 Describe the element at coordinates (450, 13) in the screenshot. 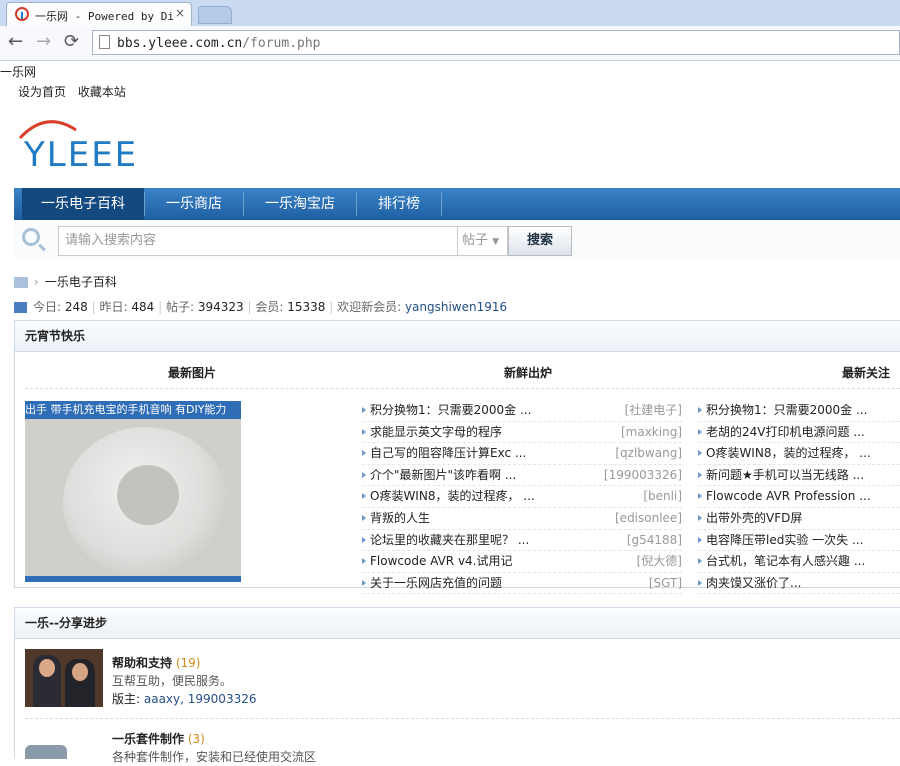

I see `browser-tab-bar: 一乐网 - Powered by Dis ×` at that location.